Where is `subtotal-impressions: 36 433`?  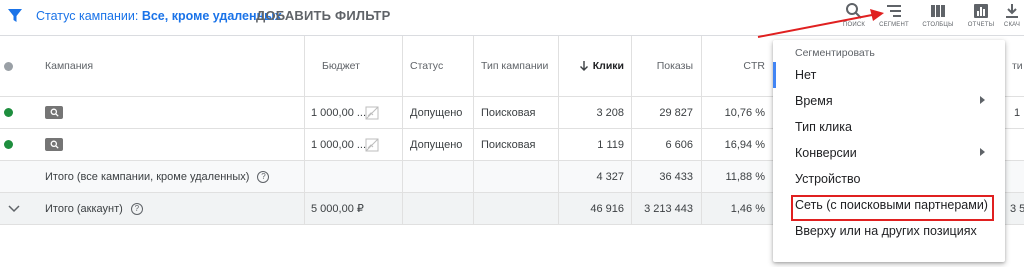
subtotal-impressions: 36 433 is located at coordinates (676, 176).